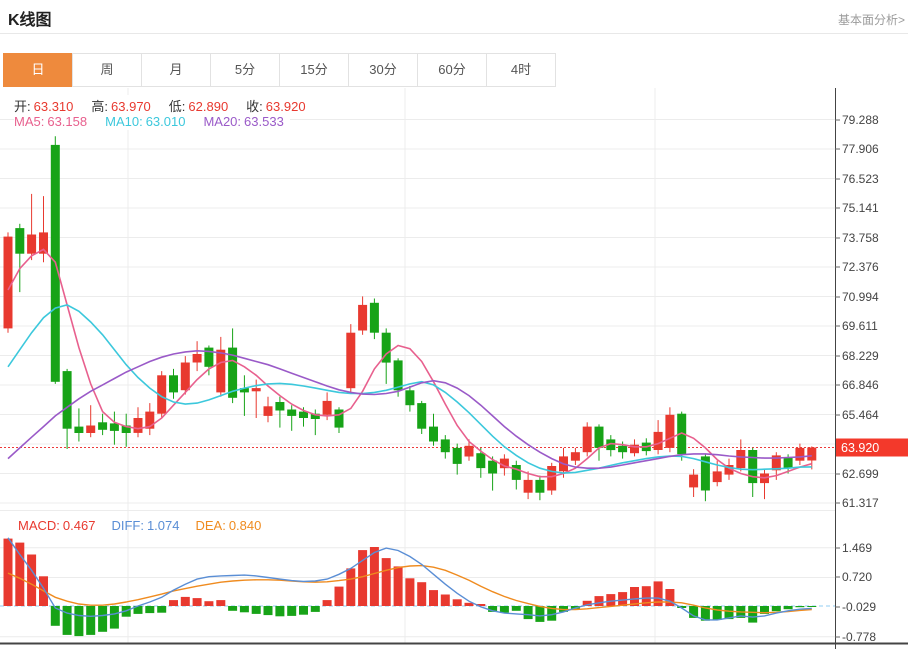 The height and width of the screenshot is (649, 908). What do you see at coordinates (859, 607) in the screenshot?
I see `macd-axis-label: -0.029` at bounding box center [859, 607].